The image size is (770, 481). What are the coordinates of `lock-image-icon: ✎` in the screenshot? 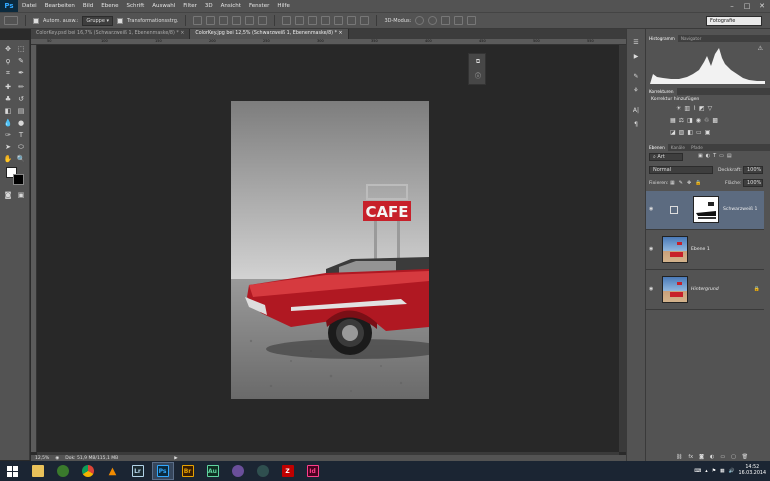 It's located at (681, 183).